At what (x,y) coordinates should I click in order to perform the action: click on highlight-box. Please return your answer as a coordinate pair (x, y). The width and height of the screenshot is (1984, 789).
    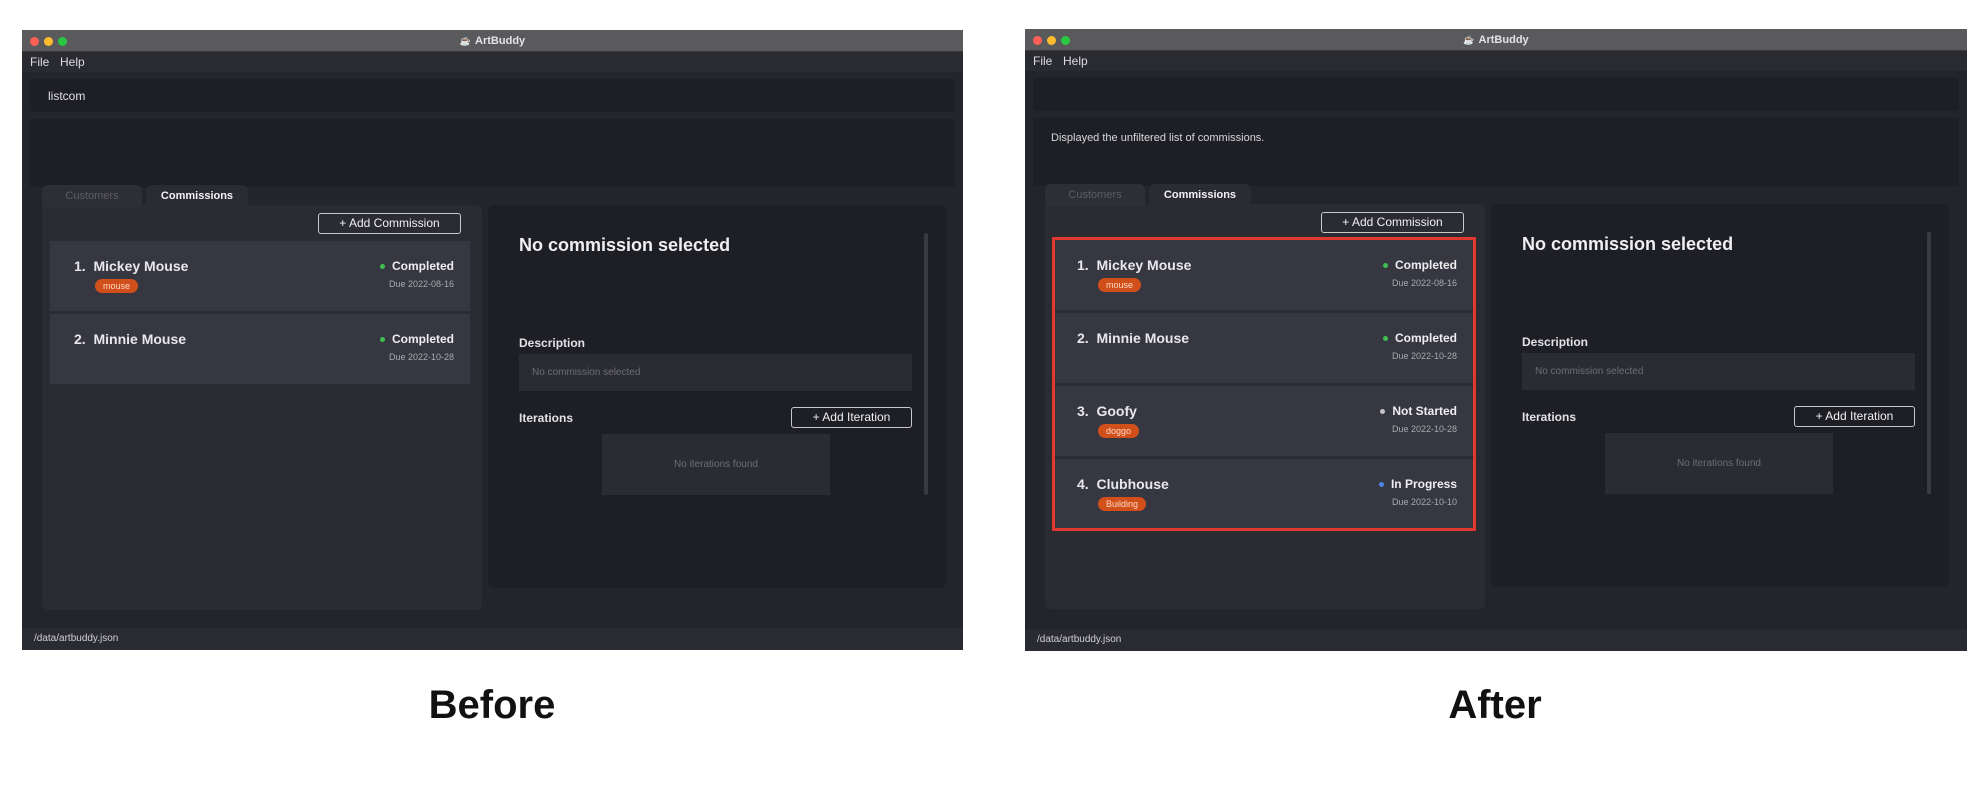
    Looking at the image, I should click on (1264, 384).